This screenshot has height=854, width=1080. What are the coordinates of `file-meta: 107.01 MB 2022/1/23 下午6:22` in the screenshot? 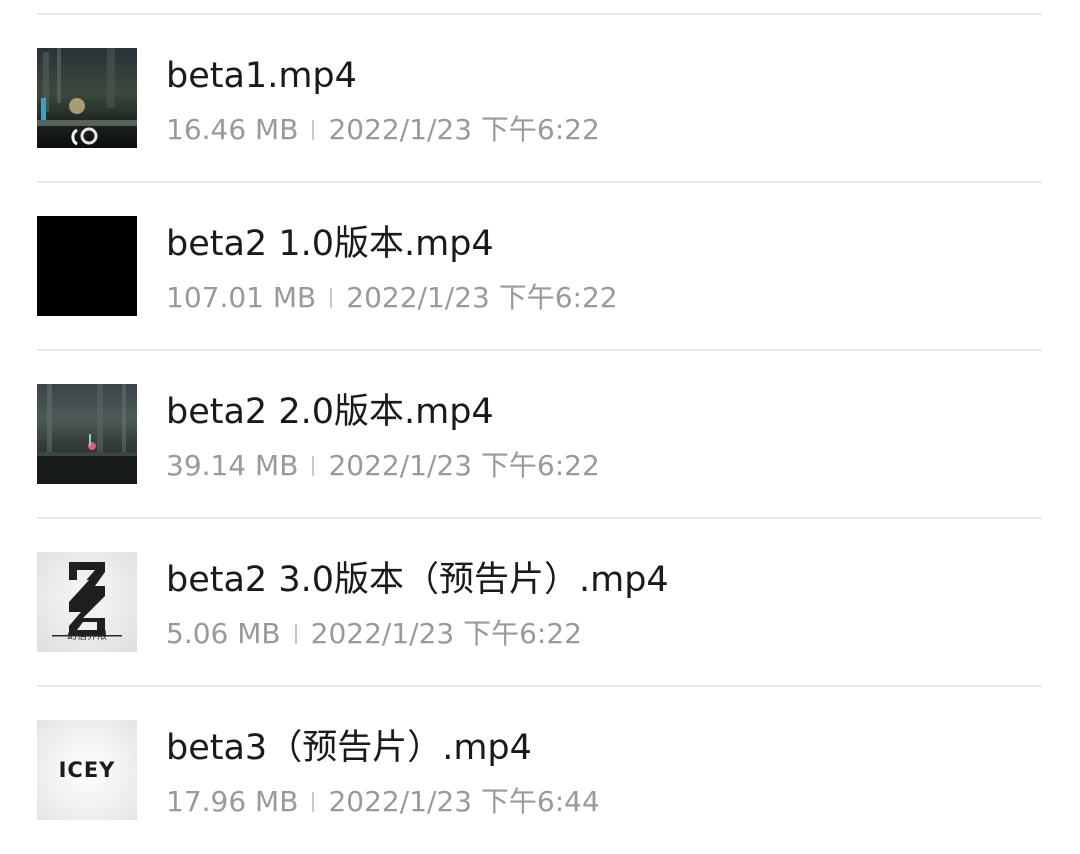 It's located at (392, 298).